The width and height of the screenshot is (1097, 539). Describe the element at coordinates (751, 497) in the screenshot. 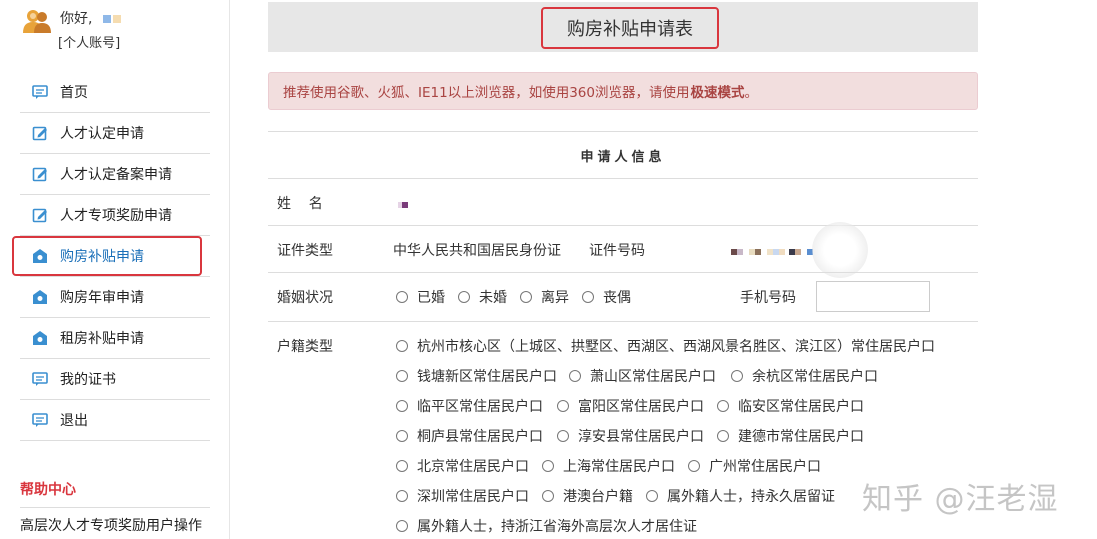

I see `radio-label: 属外籍人士，持永久居留证` at that location.